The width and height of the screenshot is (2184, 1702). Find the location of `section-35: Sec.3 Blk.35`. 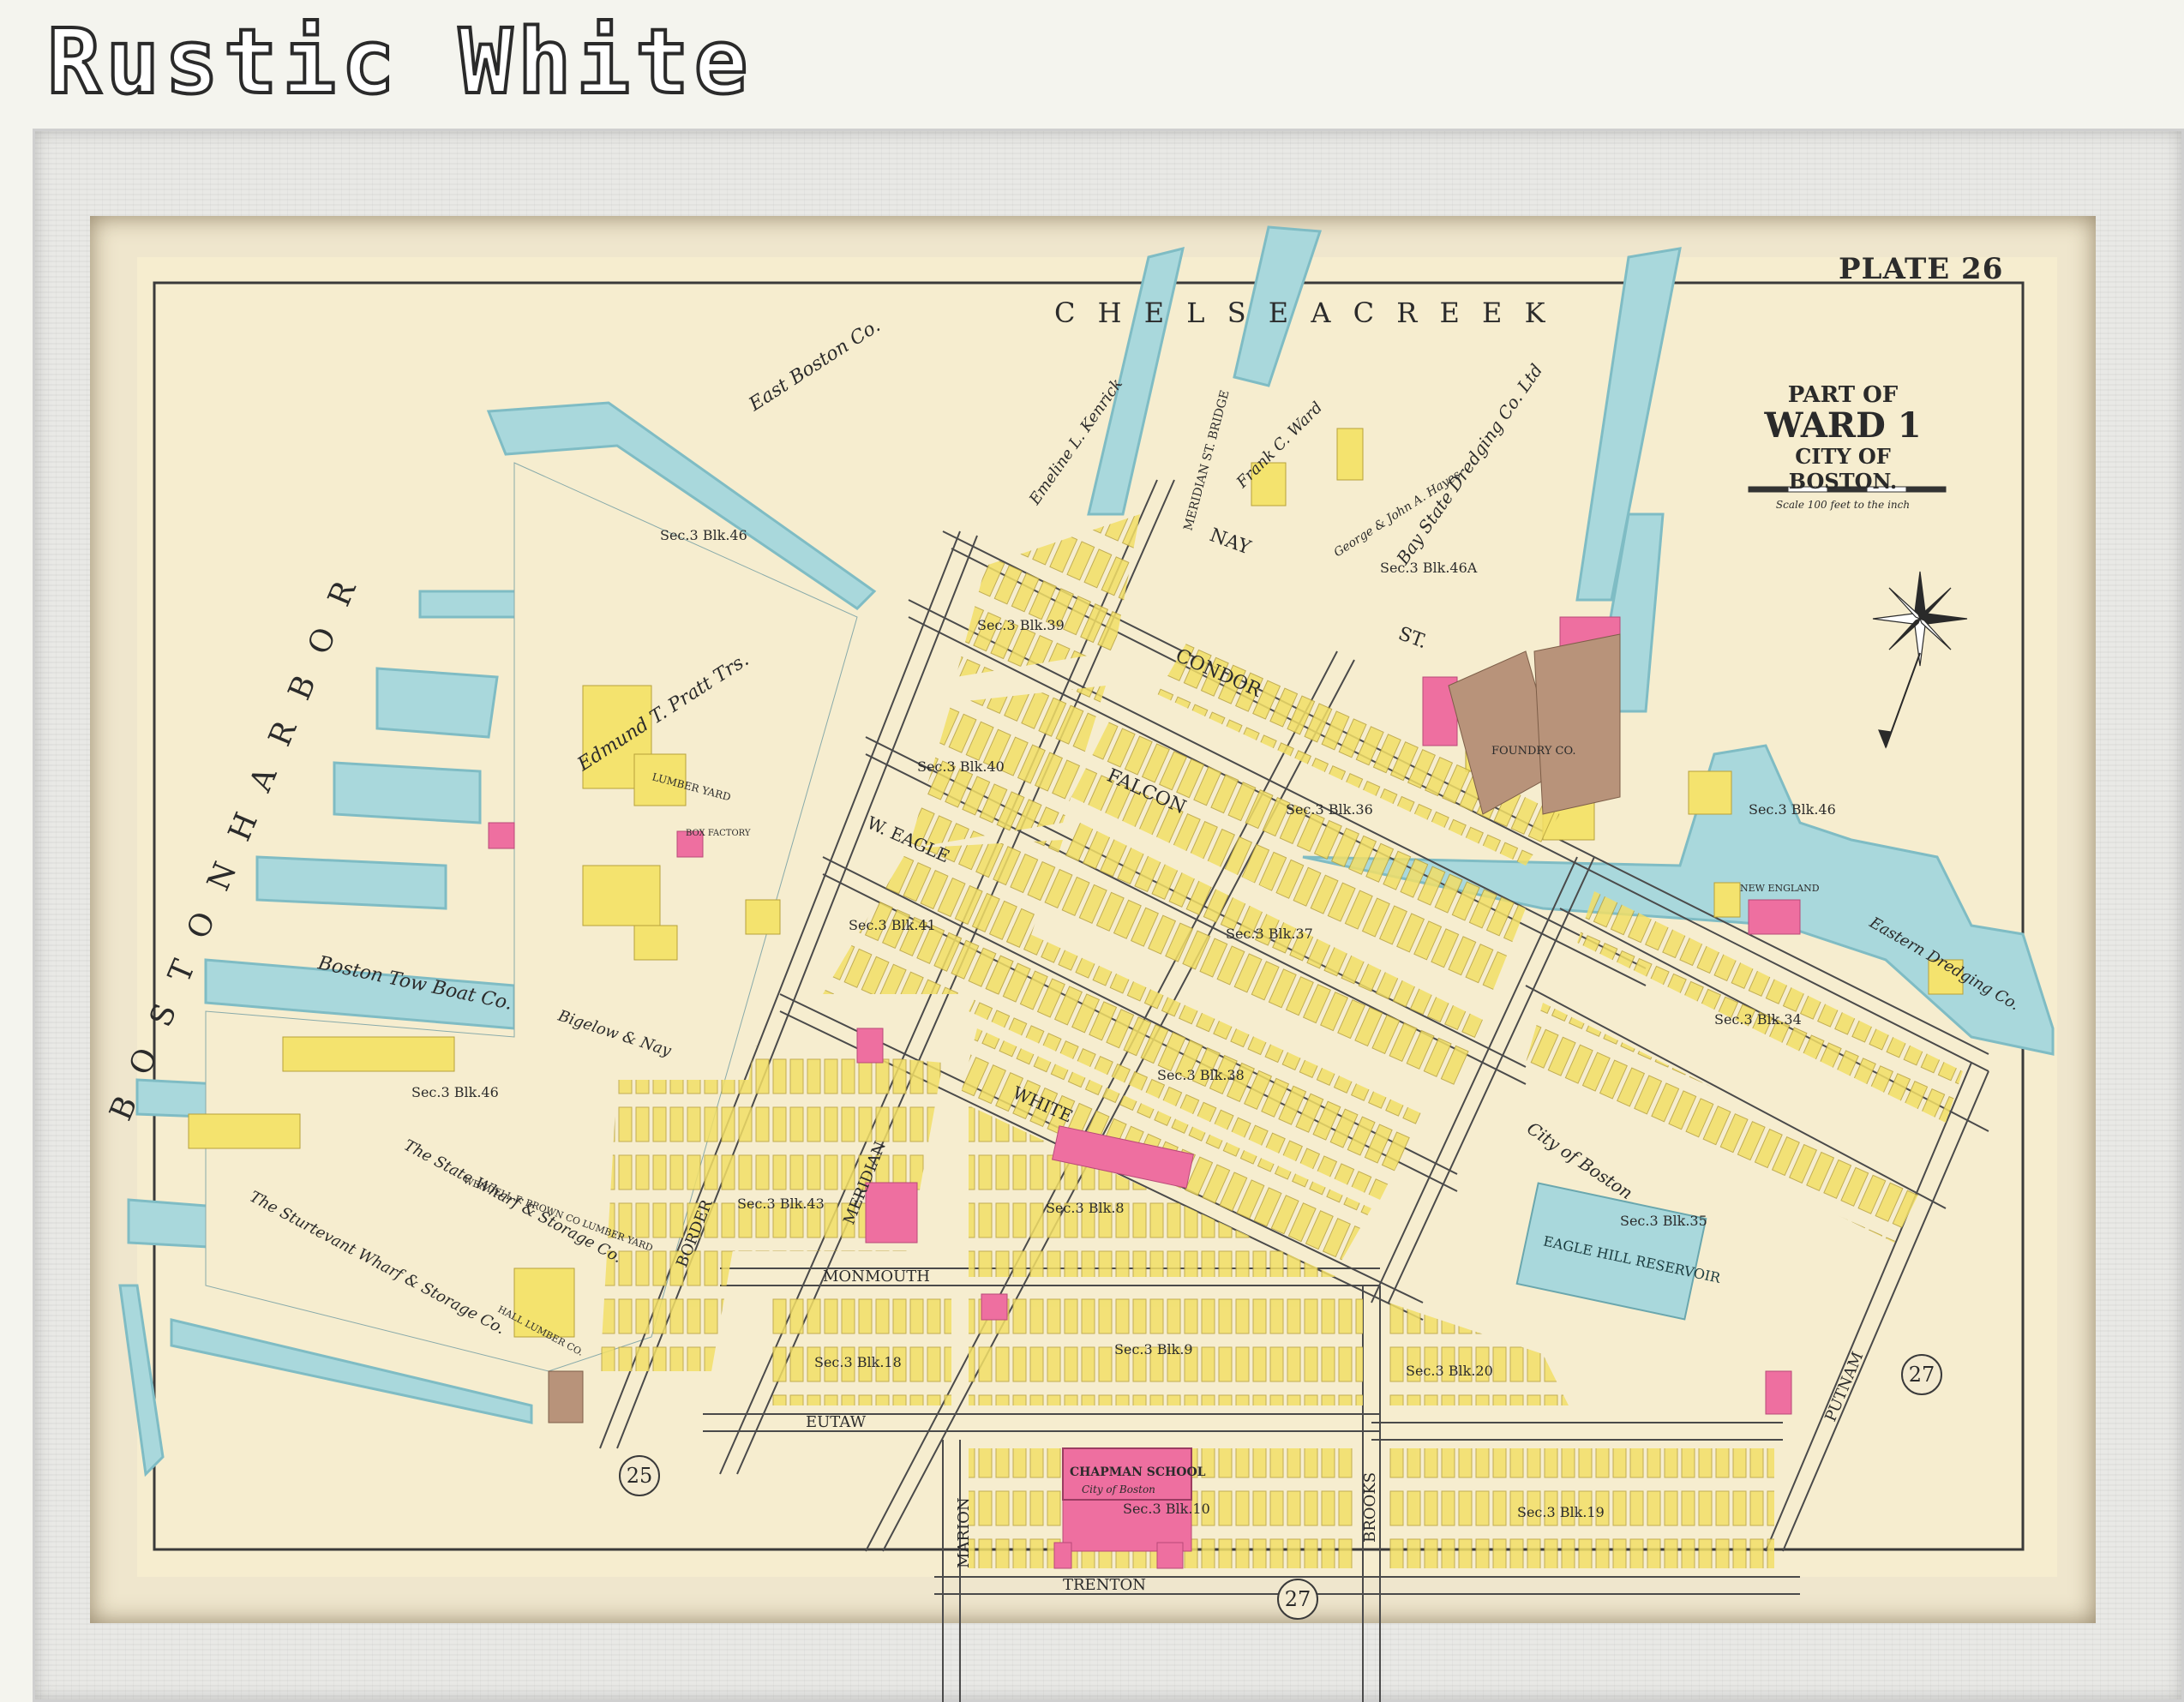

section-35: Sec.3 Blk.35 is located at coordinates (1663, 1221).